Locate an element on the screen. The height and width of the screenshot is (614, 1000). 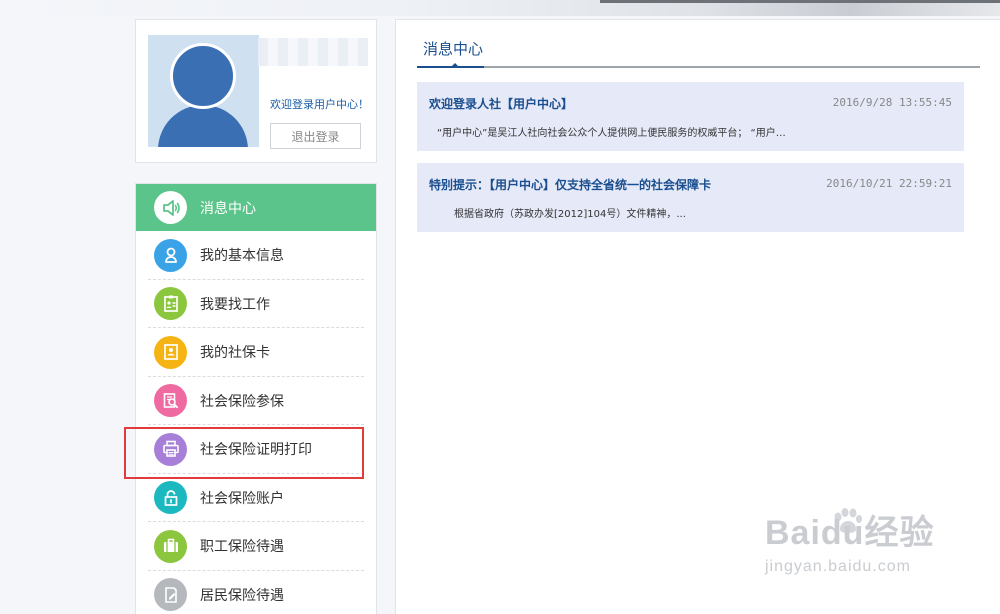
sidebar-item-basic-info: 我的基本信息 is located at coordinates (256, 255).